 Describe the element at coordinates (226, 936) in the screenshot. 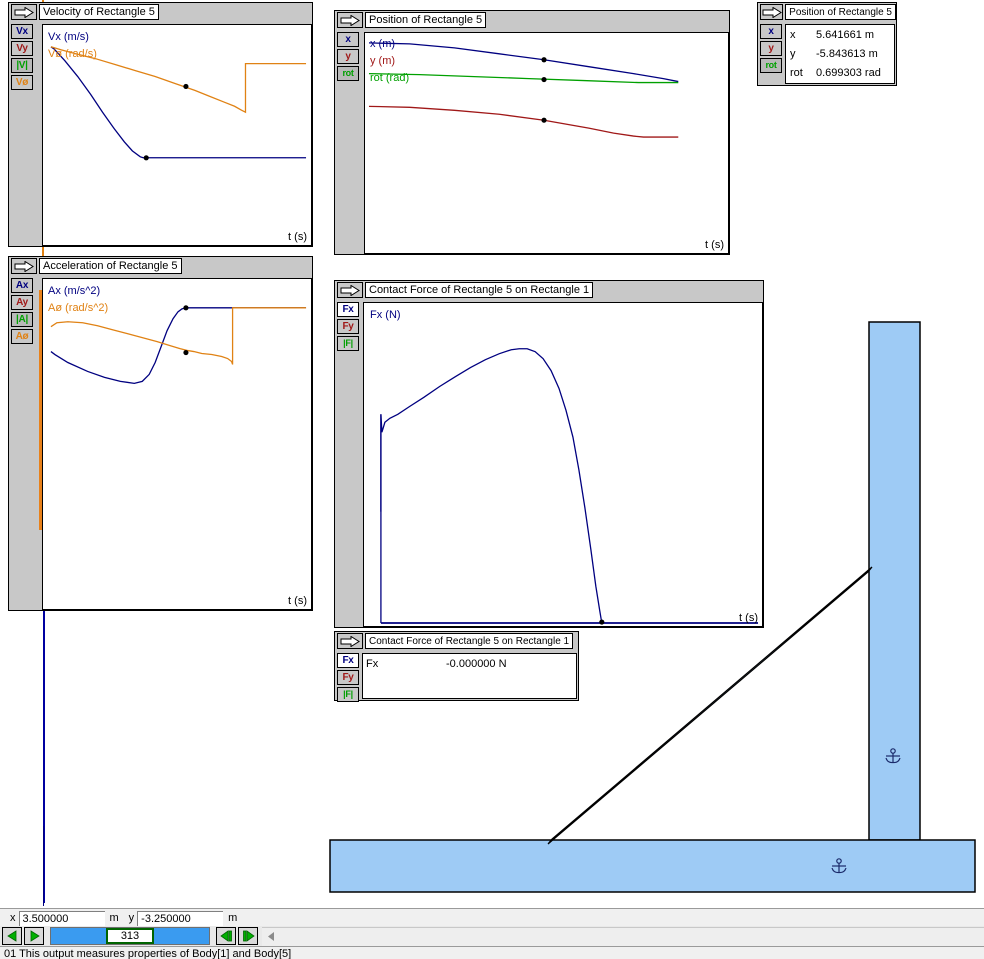

I see `step-back-icon` at that location.